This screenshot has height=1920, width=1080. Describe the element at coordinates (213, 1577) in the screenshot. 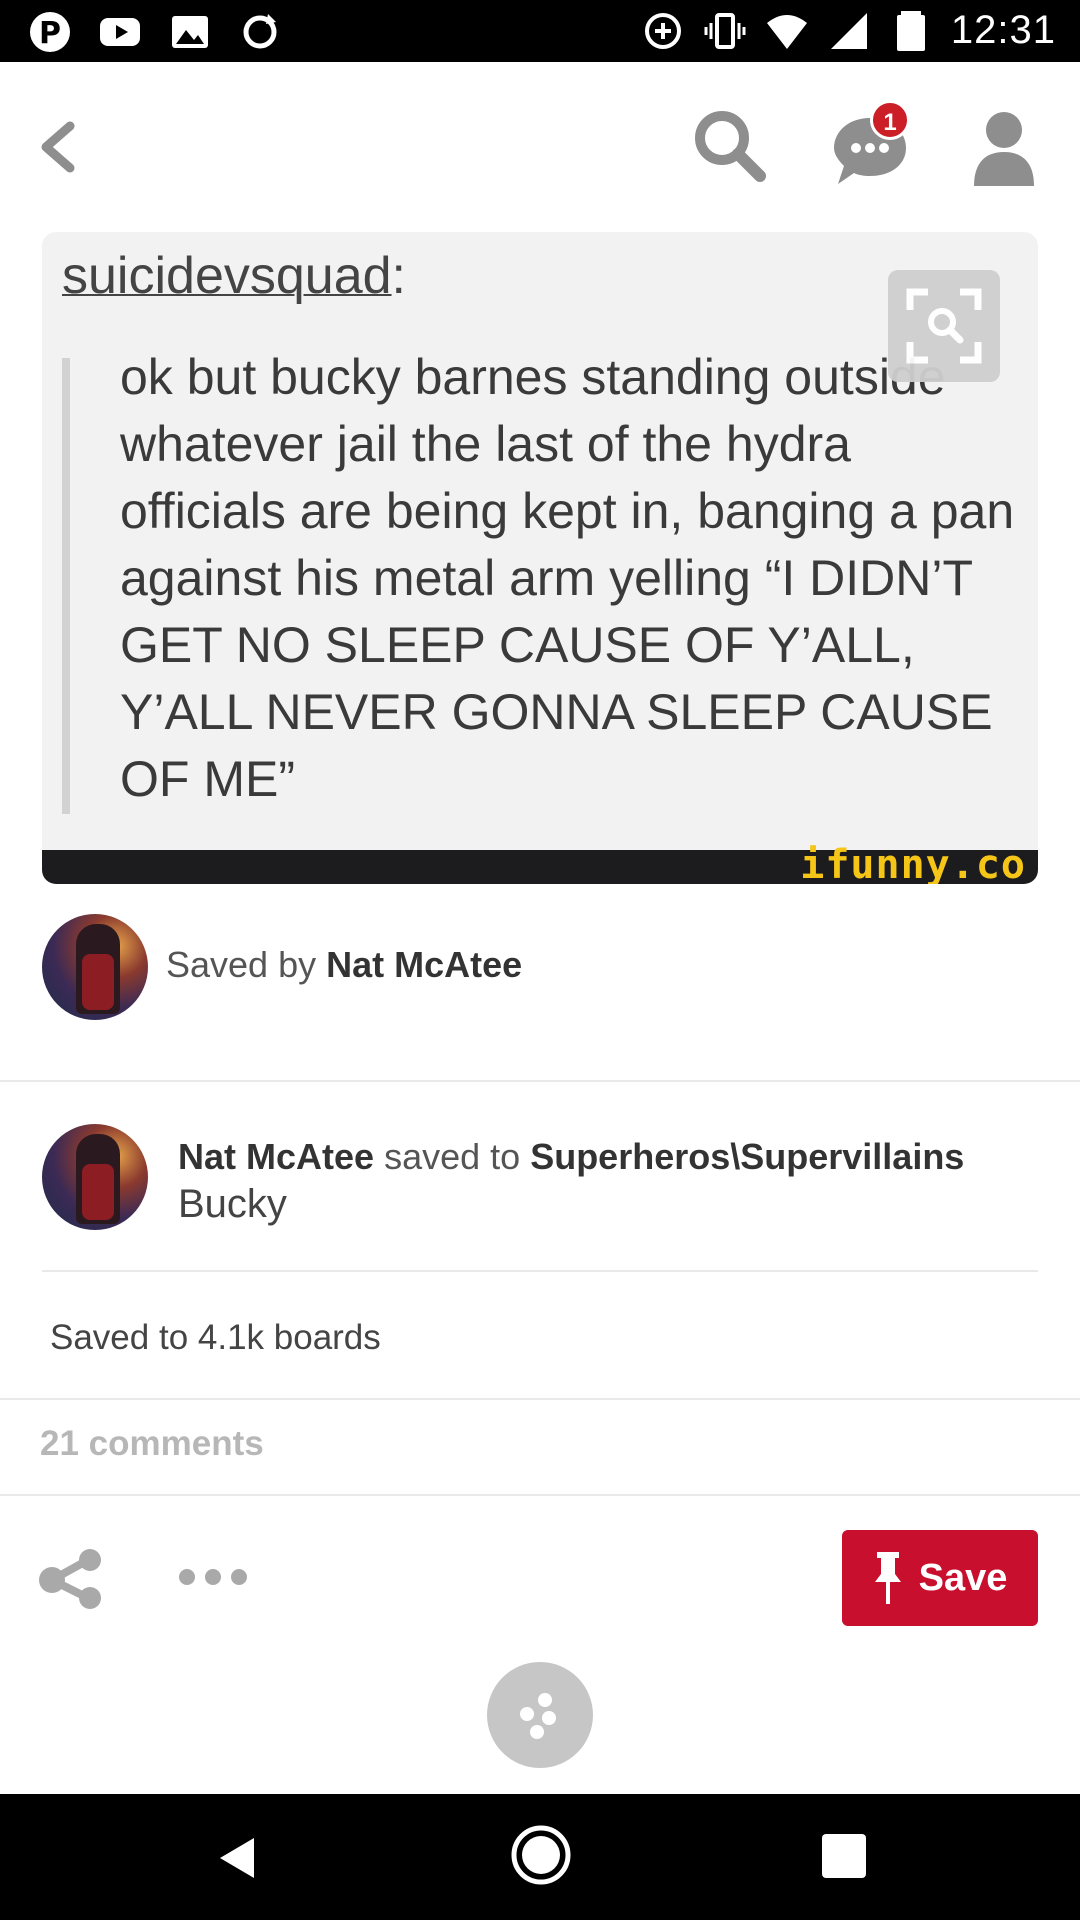

I see `more-dots-icon` at that location.